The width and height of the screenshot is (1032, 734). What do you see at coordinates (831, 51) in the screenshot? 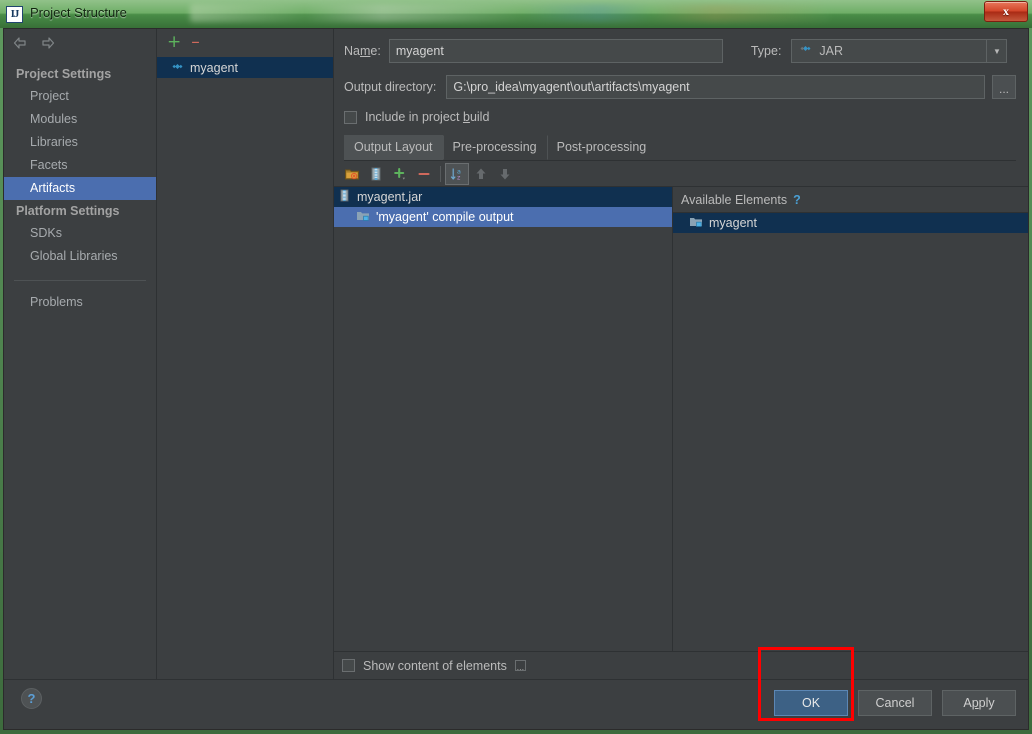
I see `type-select-value: JAR` at bounding box center [831, 51].